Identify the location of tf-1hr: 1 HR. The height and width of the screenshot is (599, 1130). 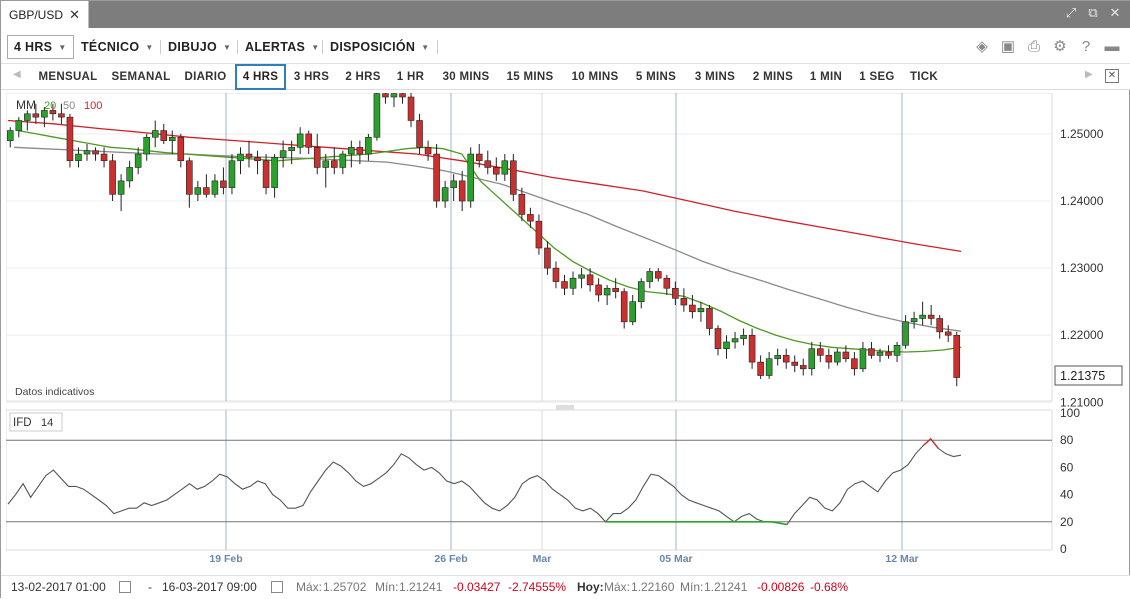
(410, 77).